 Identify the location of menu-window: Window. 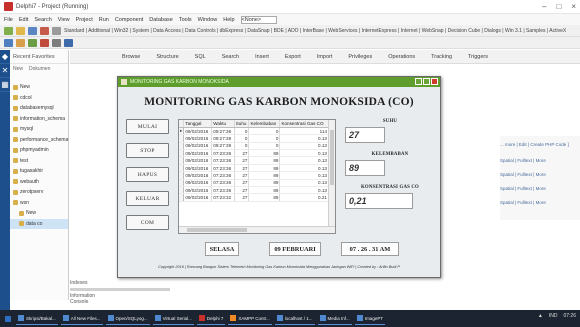
(208, 20).